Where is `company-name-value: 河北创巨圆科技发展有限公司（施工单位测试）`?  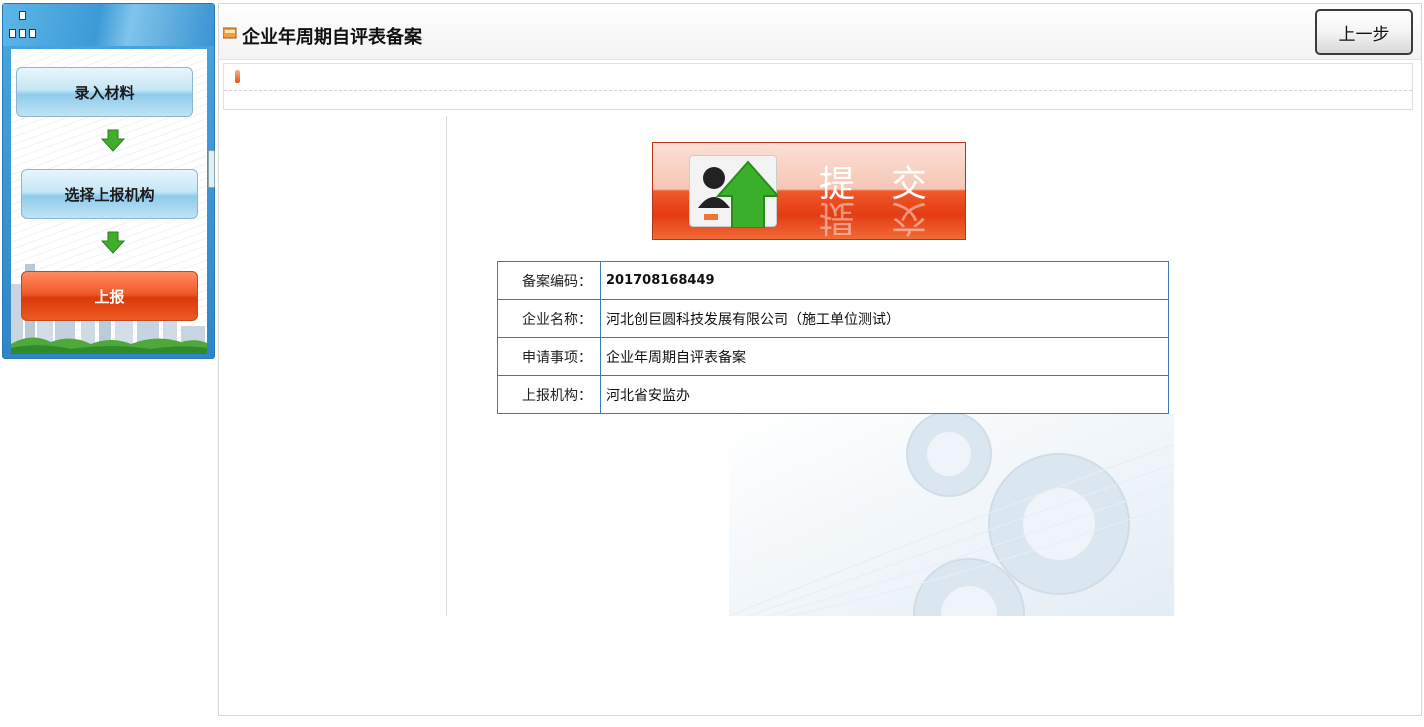 company-name-value: 河北创巨圆科技发展有限公司（施工单位测试） is located at coordinates (884, 318).